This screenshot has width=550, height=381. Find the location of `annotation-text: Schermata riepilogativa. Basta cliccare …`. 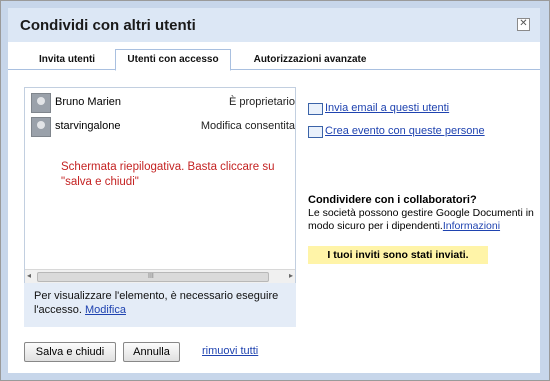

annotation-text: Schermata riepilogativa. Basta cliccare … is located at coordinates (168, 174).